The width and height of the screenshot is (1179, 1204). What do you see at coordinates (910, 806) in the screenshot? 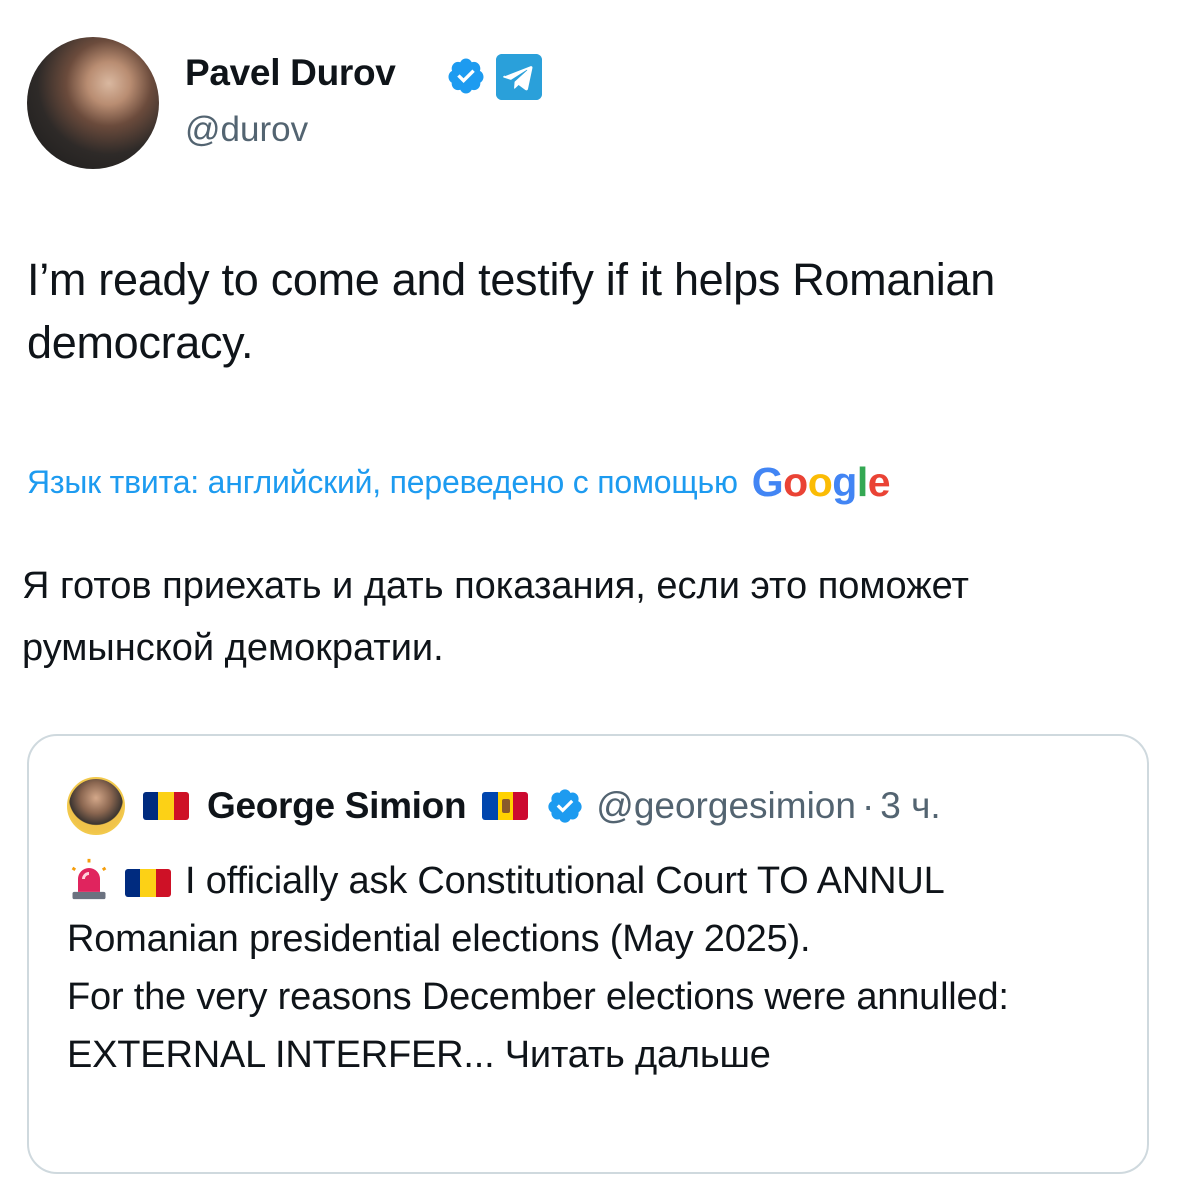
I see `quoted-tweet-time: 3 ч.` at bounding box center [910, 806].